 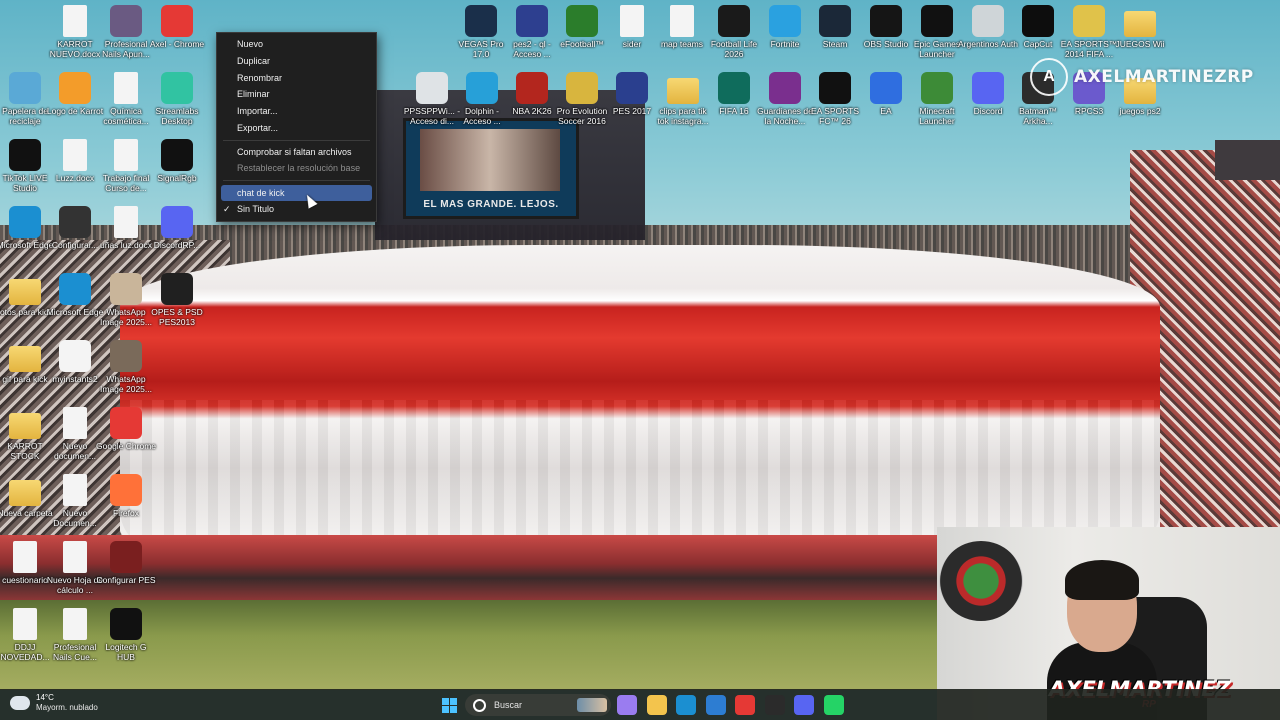 I want to click on spreadsheet-icon, so click(x=75, y=557).